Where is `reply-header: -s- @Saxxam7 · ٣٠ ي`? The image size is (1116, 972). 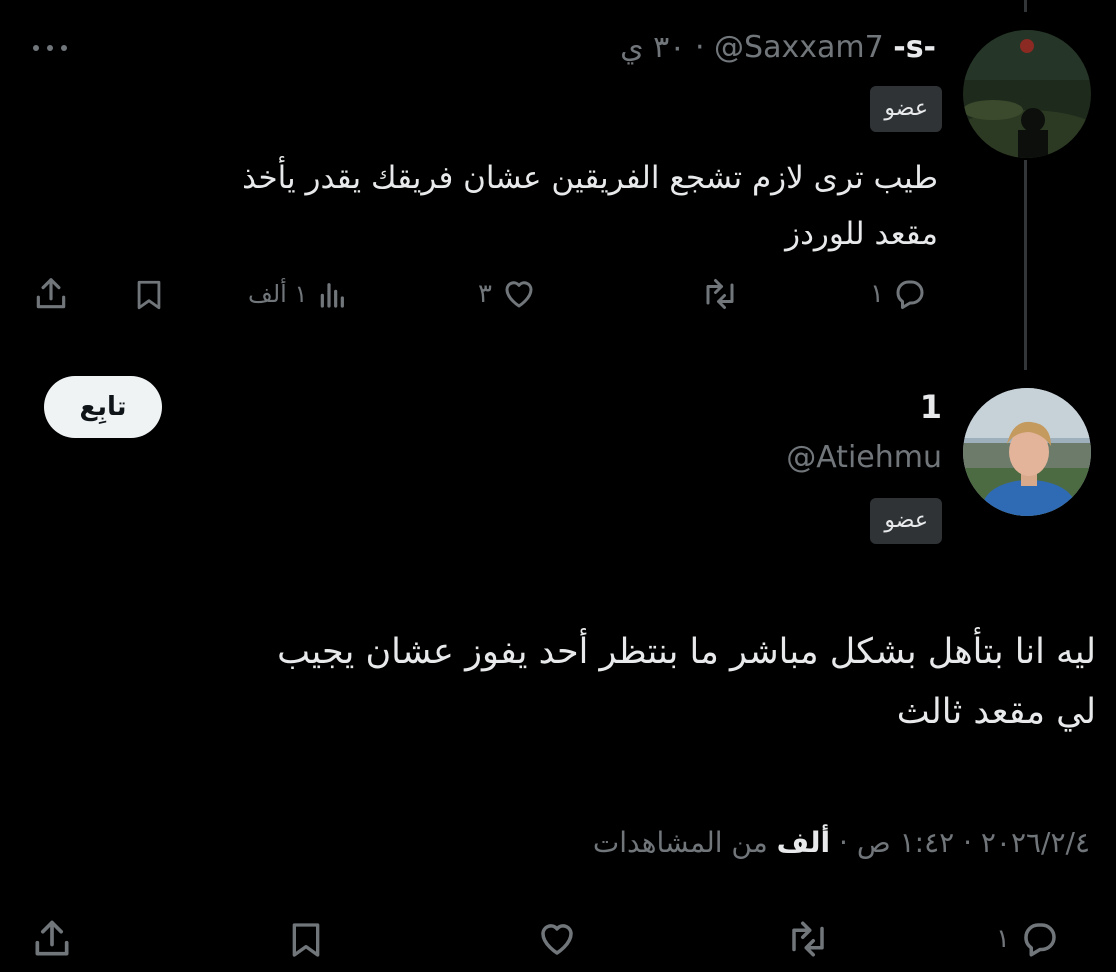
reply-header: -s- @Saxxam7 · ٣٠ ي is located at coordinates (778, 47).